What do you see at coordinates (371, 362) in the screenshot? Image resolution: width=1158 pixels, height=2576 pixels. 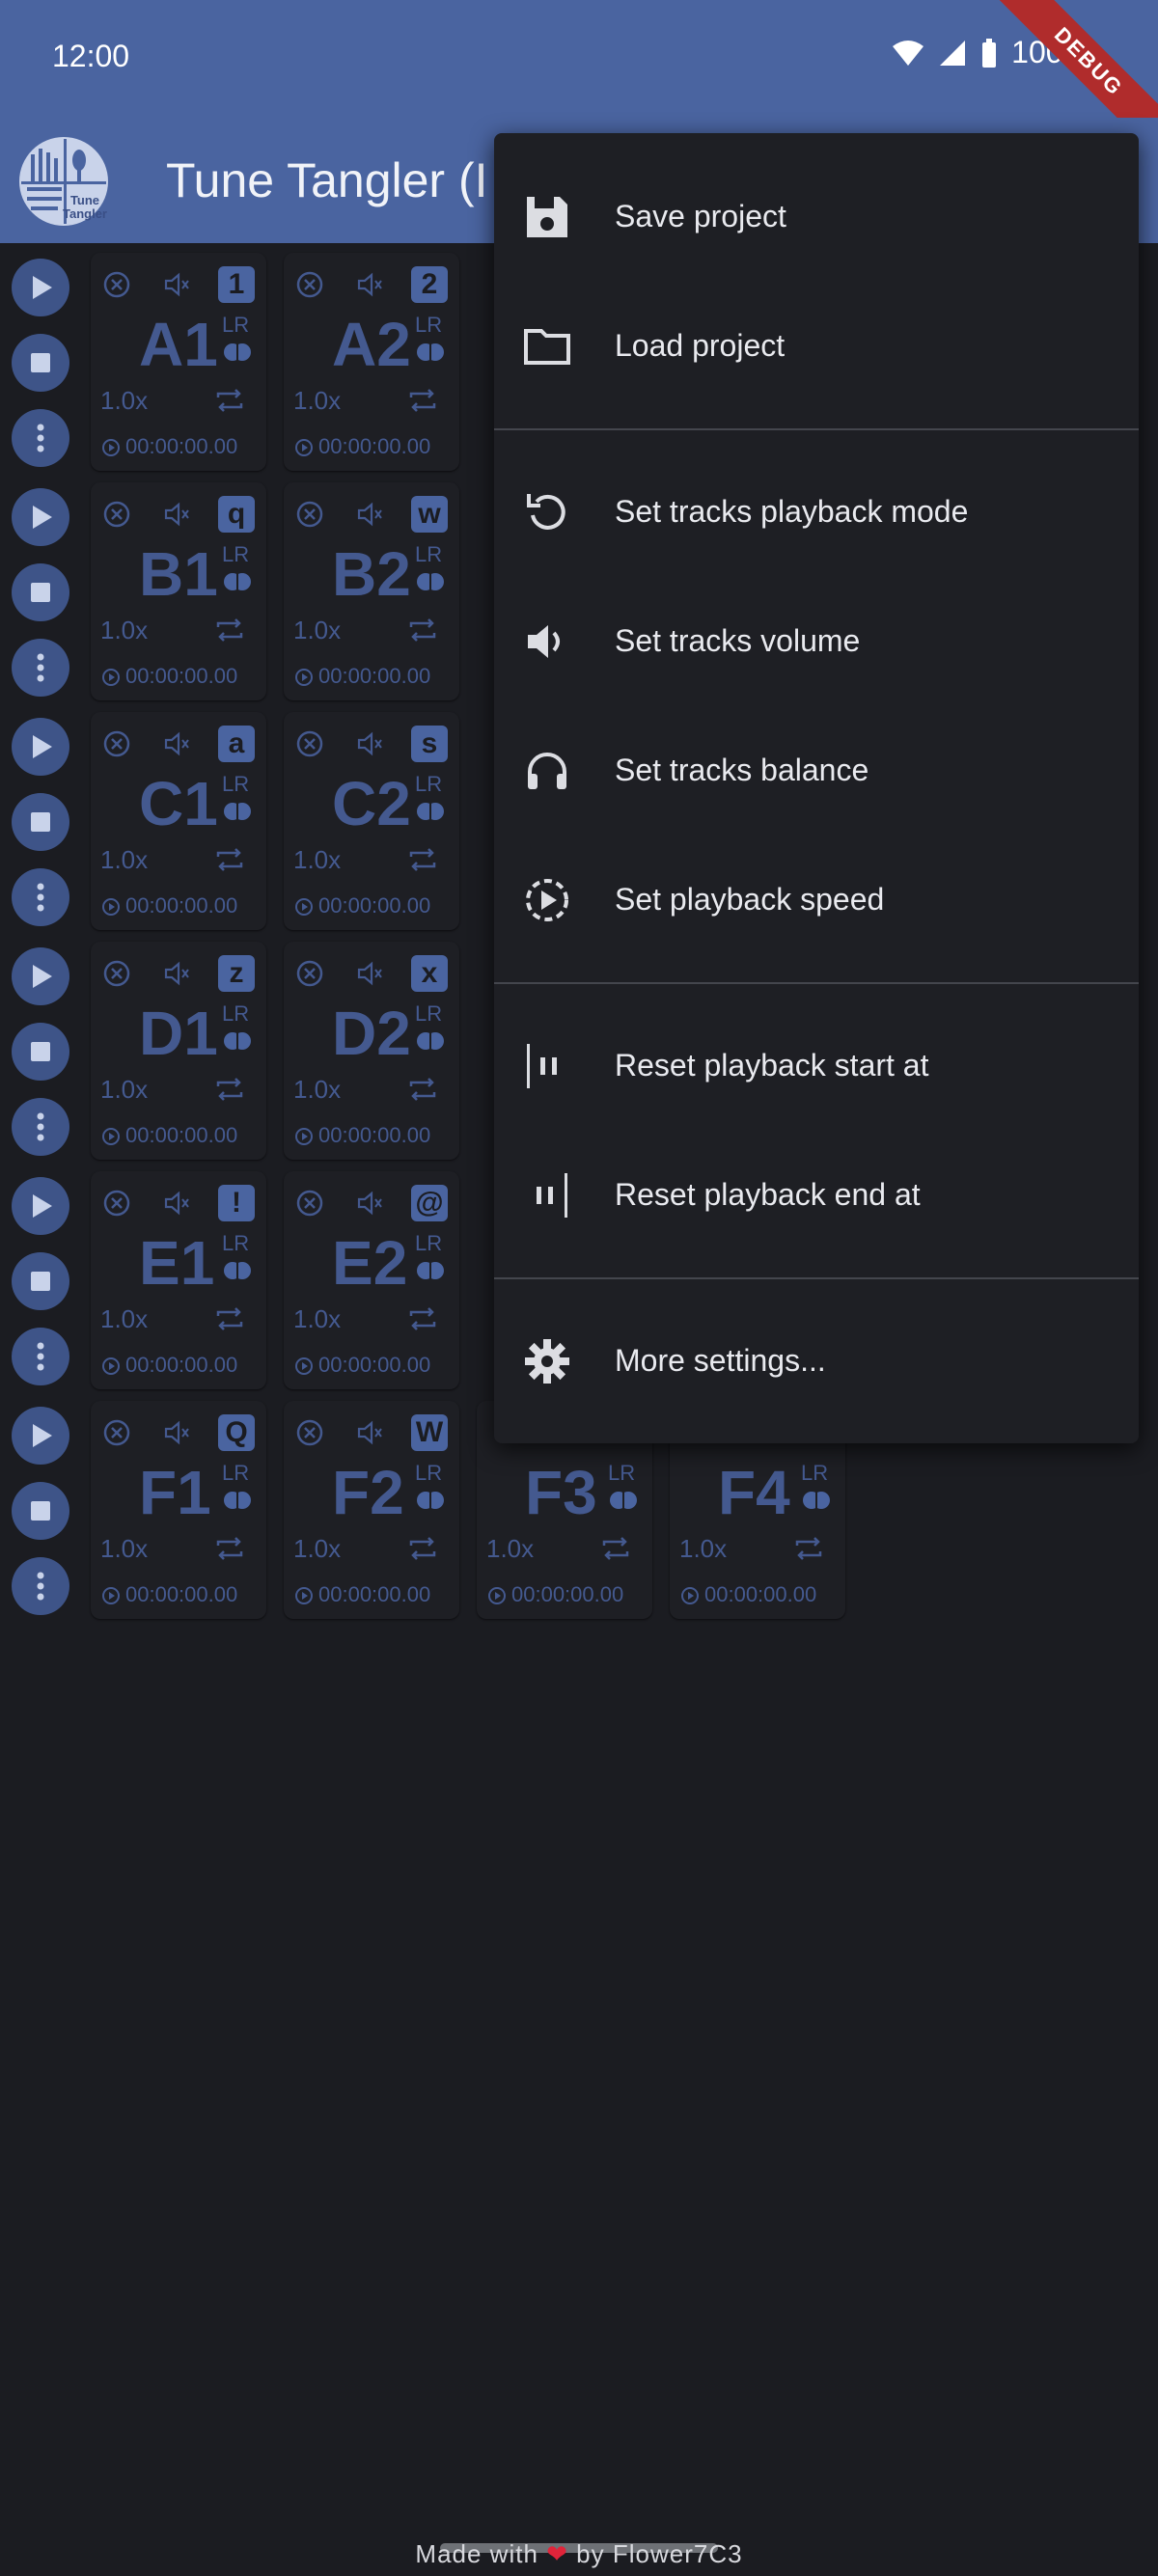 I see `track-cell: 2 A2 LR 1.0x 00:00:00.00` at bounding box center [371, 362].